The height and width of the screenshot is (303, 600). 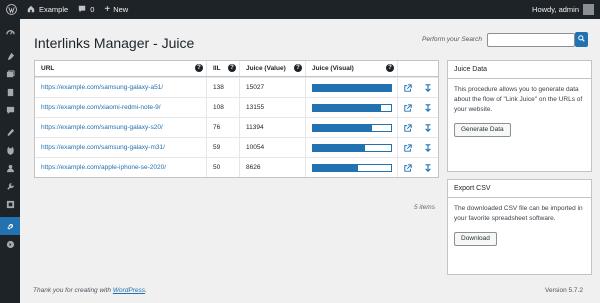 I want to click on page-title: Interlinks Manager - Juice, so click(x=114, y=43).